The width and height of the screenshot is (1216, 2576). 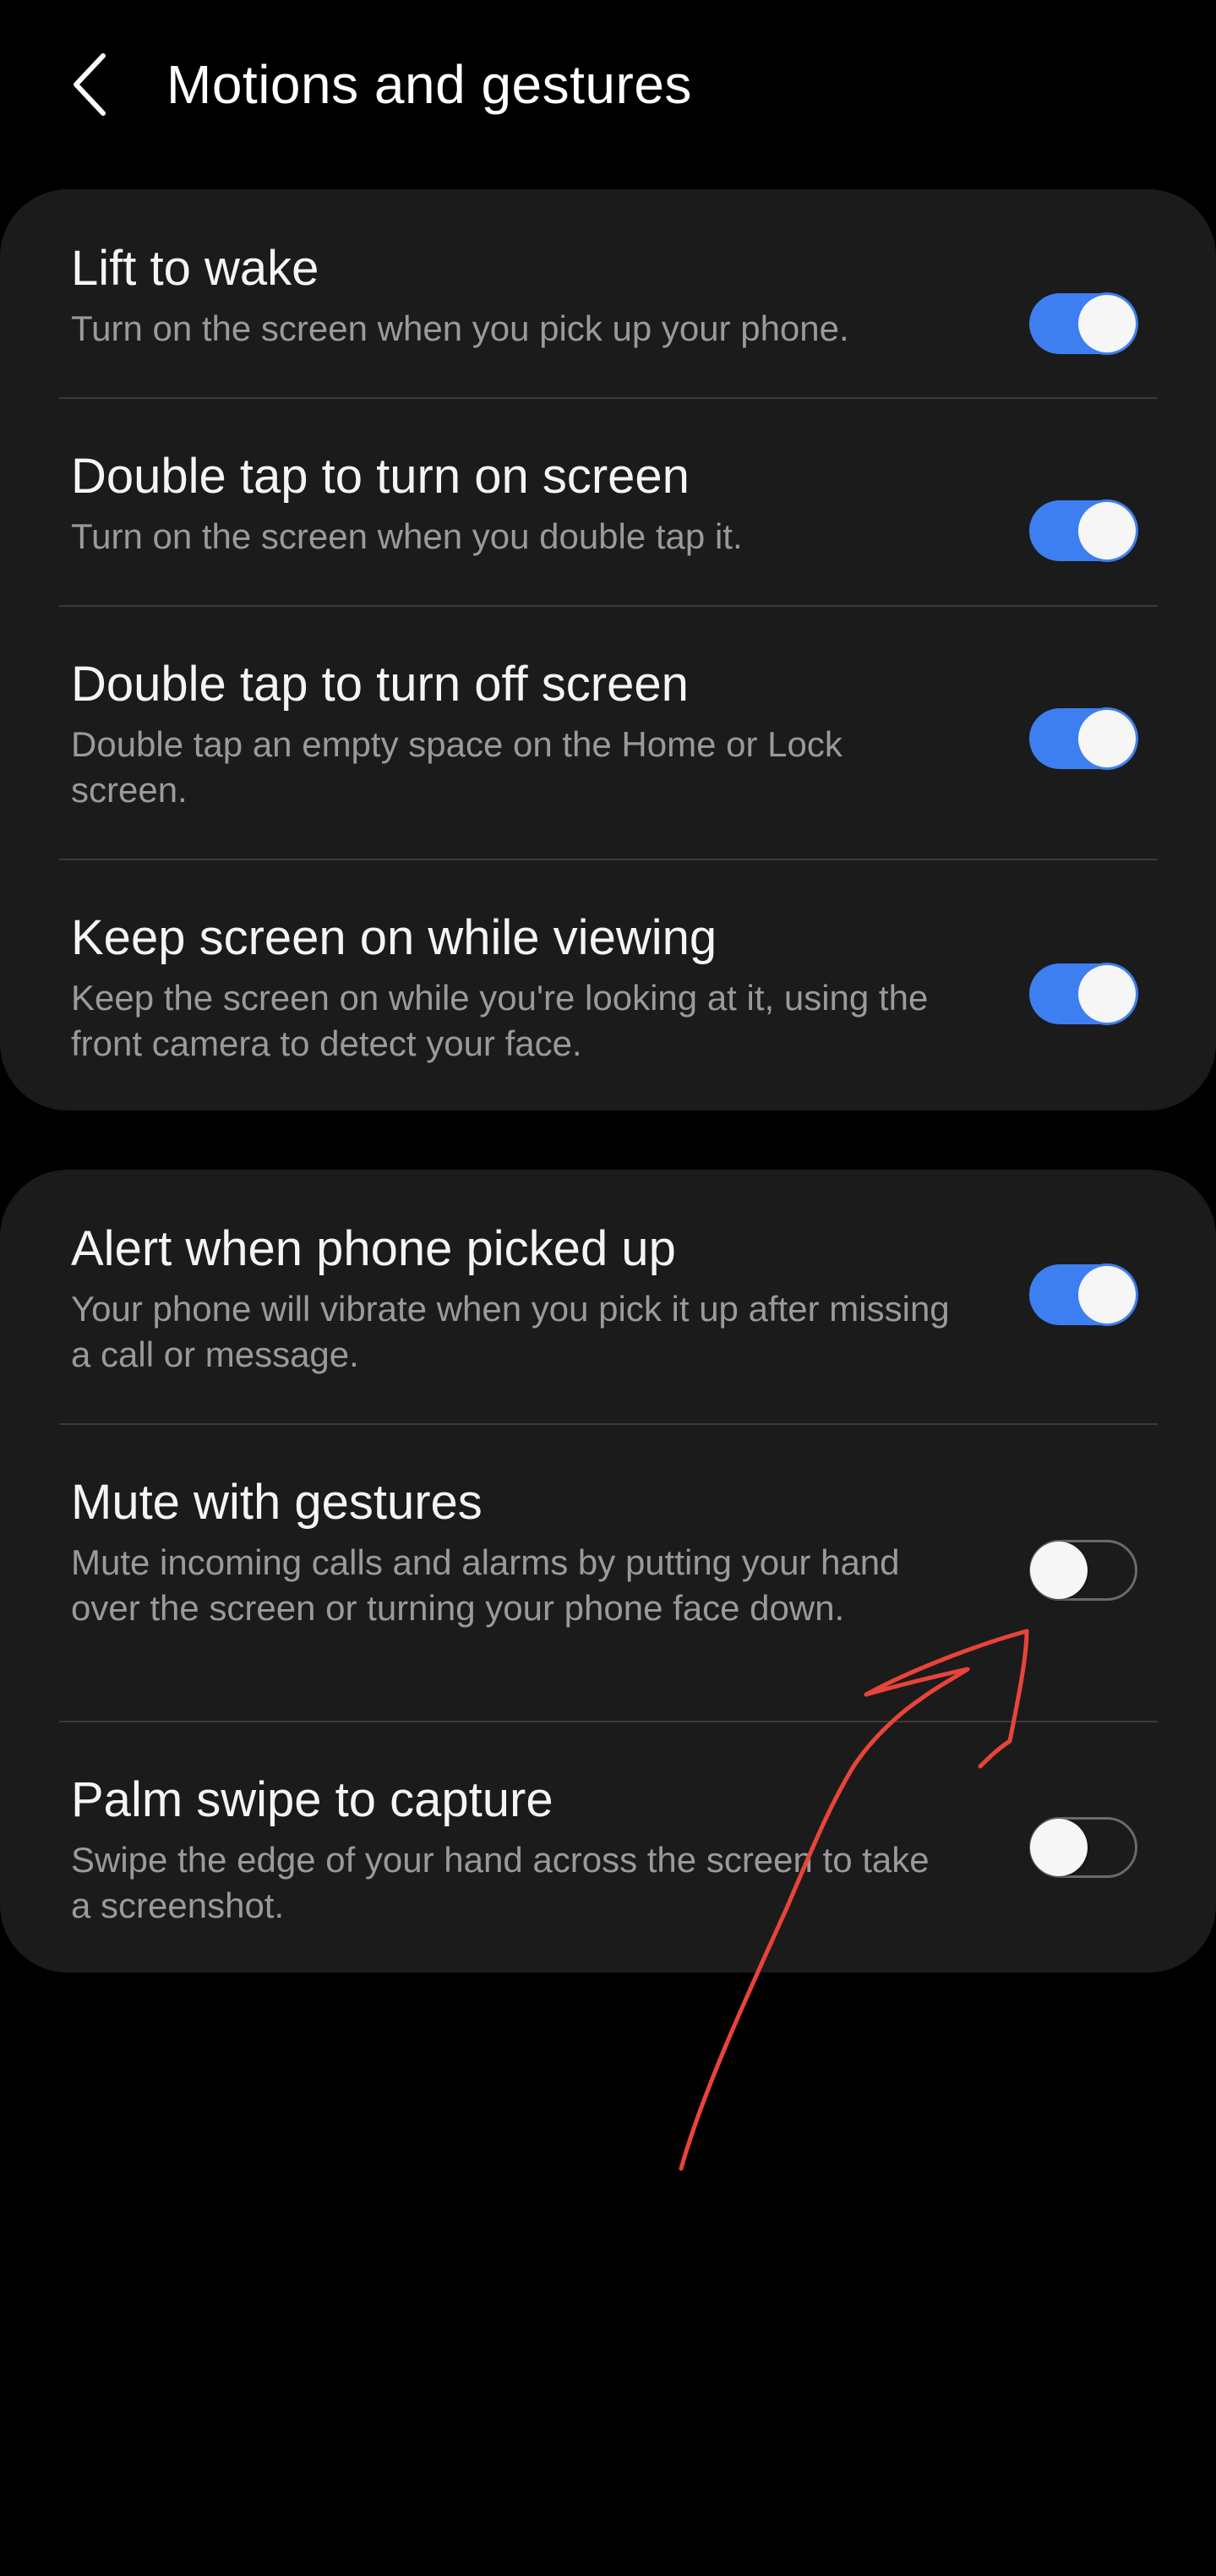 I want to click on back-button, so click(x=93, y=84).